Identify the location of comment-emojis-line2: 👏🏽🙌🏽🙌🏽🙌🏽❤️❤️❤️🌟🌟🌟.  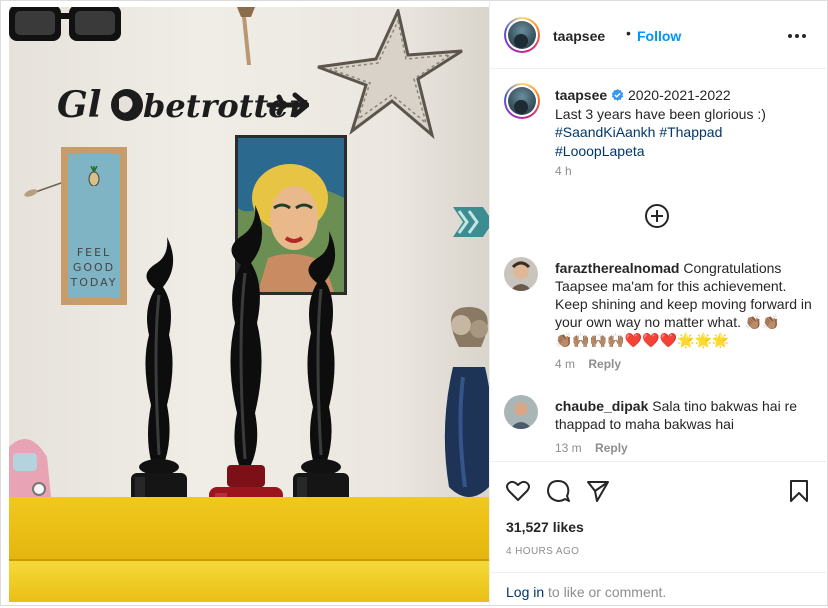
(642, 340).